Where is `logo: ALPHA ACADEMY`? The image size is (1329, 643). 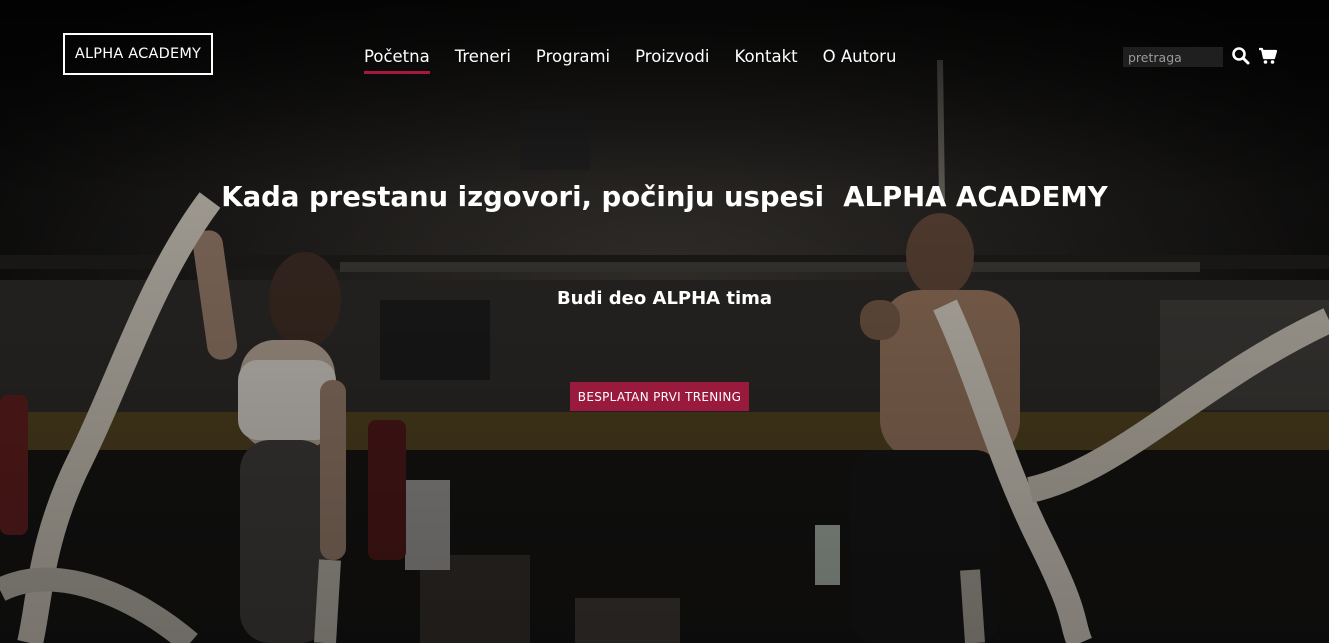
logo: ALPHA ACADEMY is located at coordinates (138, 54).